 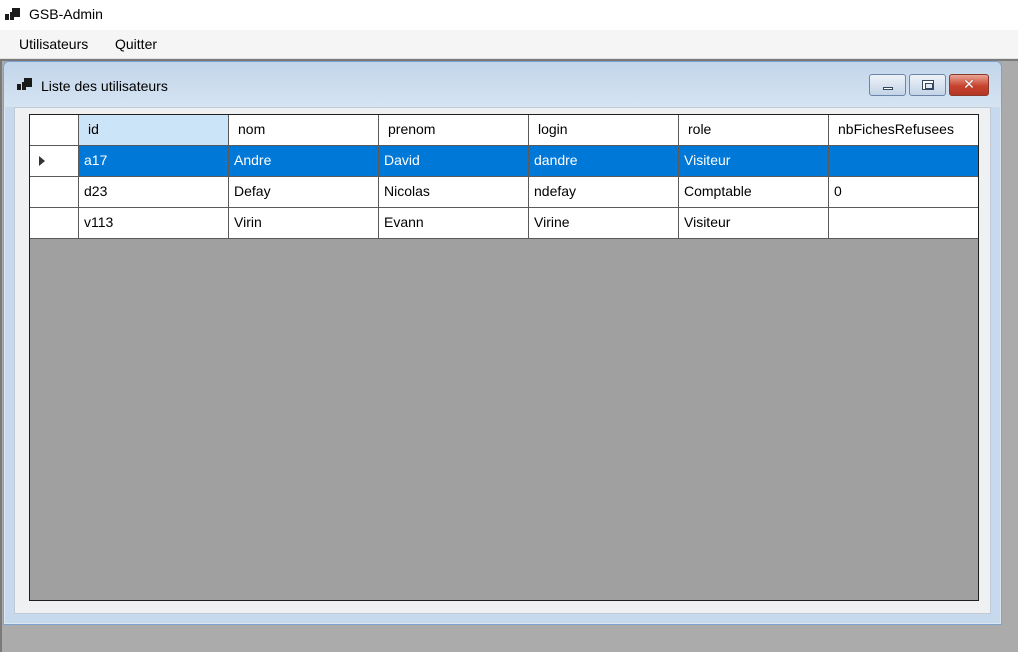 What do you see at coordinates (454, 192) in the screenshot?
I see `cell-prenom: Nicolas` at bounding box center [454, 192].